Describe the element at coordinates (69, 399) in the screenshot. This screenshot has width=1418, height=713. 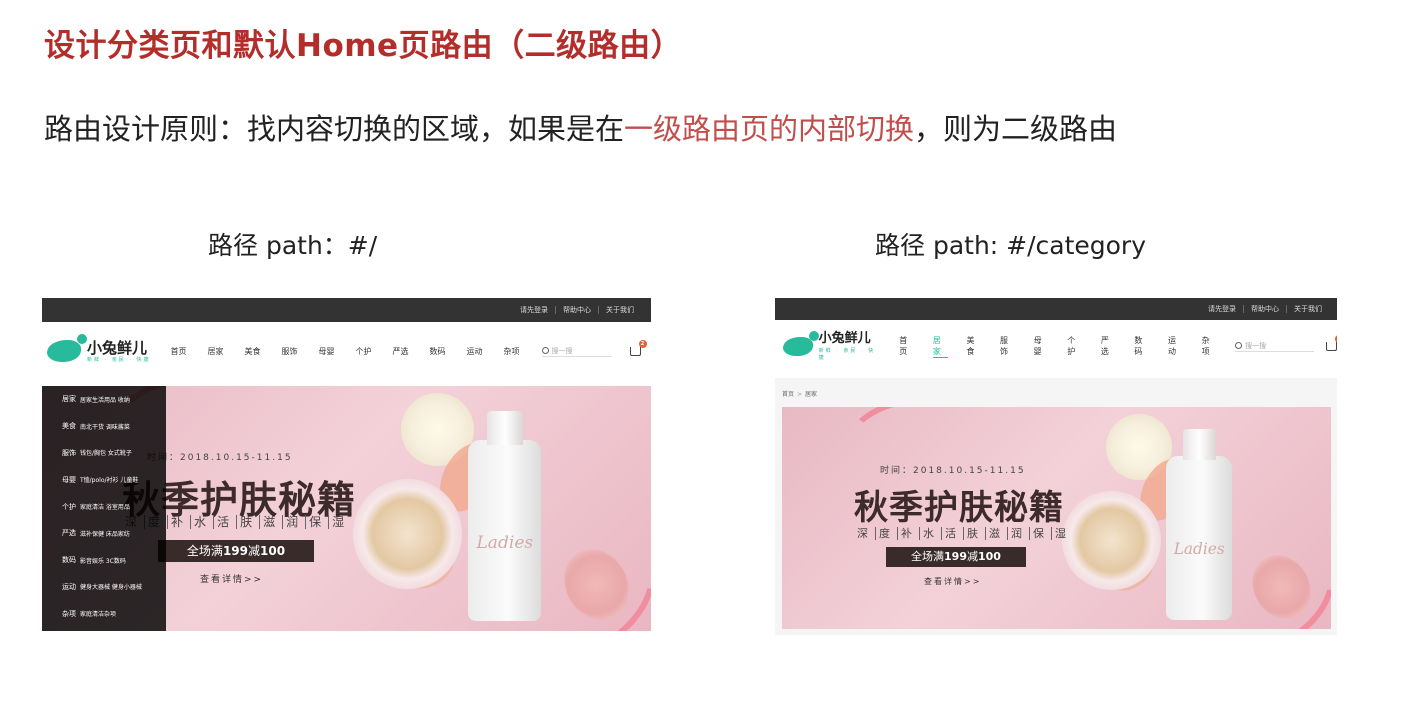
I see `category-name: 居家` at that location.